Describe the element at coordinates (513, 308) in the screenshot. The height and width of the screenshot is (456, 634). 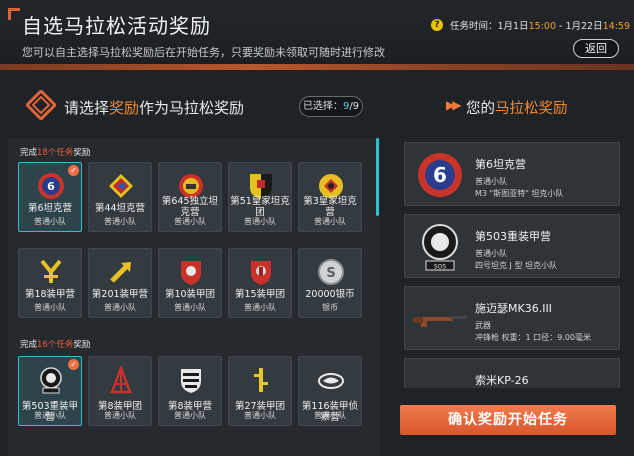
I see `reward-name: 施迈瑟MK36.III` at that location.